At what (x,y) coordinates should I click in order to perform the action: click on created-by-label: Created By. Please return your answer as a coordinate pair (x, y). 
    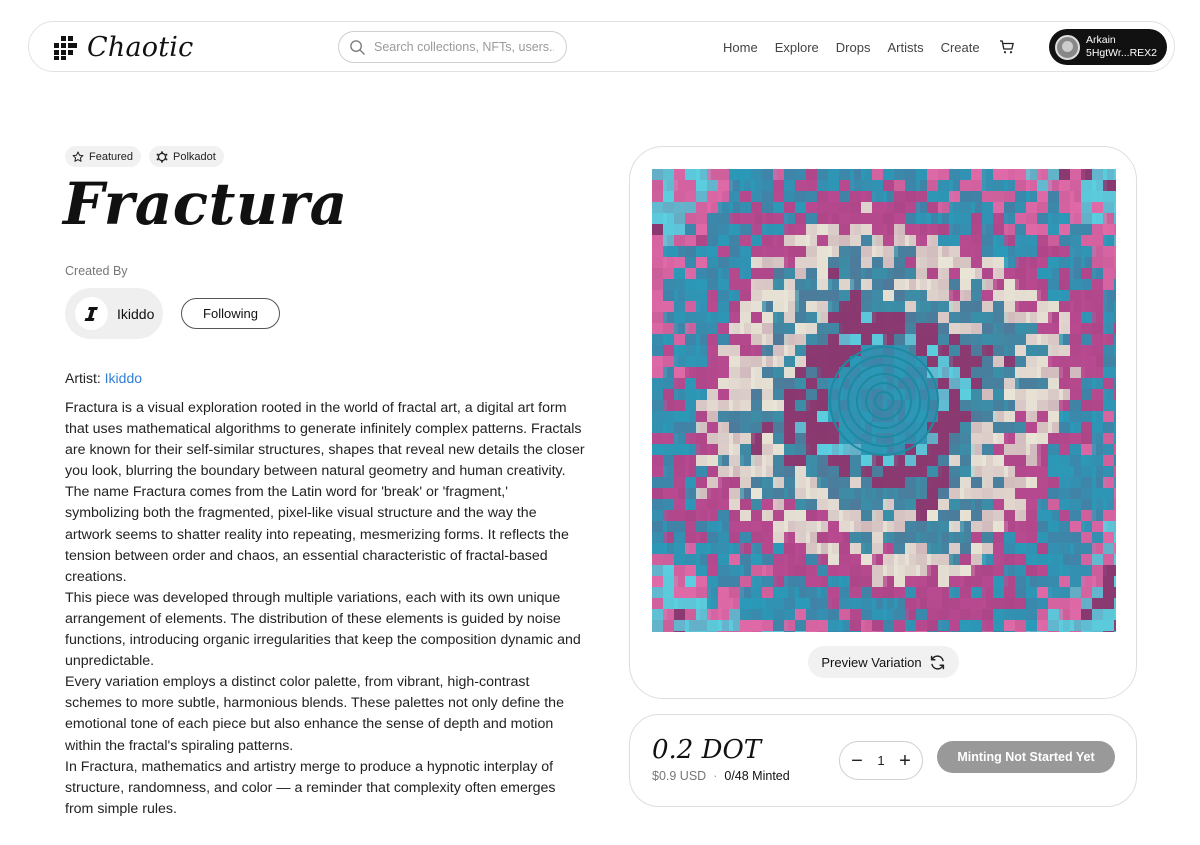
    Looking at the image, I should click on (96, 271).